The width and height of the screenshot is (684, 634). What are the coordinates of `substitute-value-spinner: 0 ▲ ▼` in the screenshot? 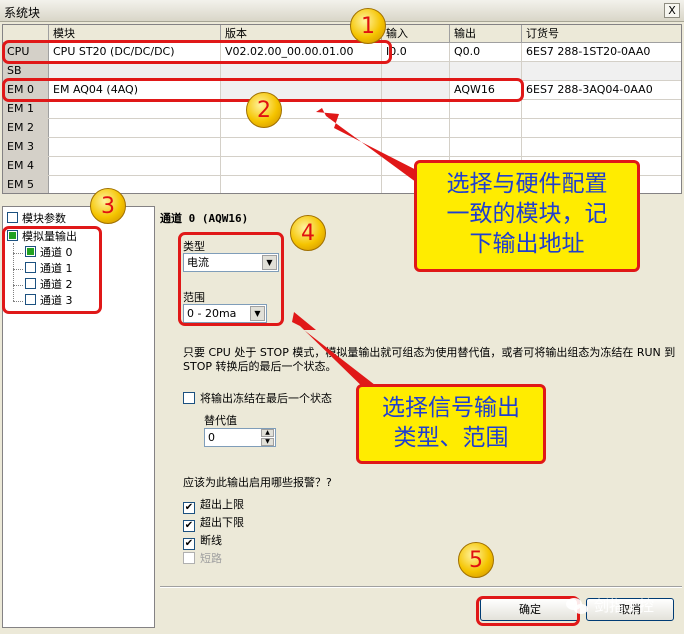 It's located at (240, 437).